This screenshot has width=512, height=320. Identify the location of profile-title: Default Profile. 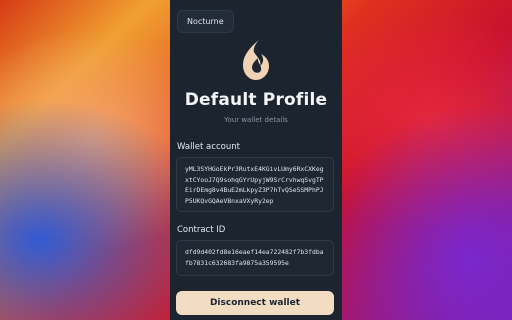
(256, 100).